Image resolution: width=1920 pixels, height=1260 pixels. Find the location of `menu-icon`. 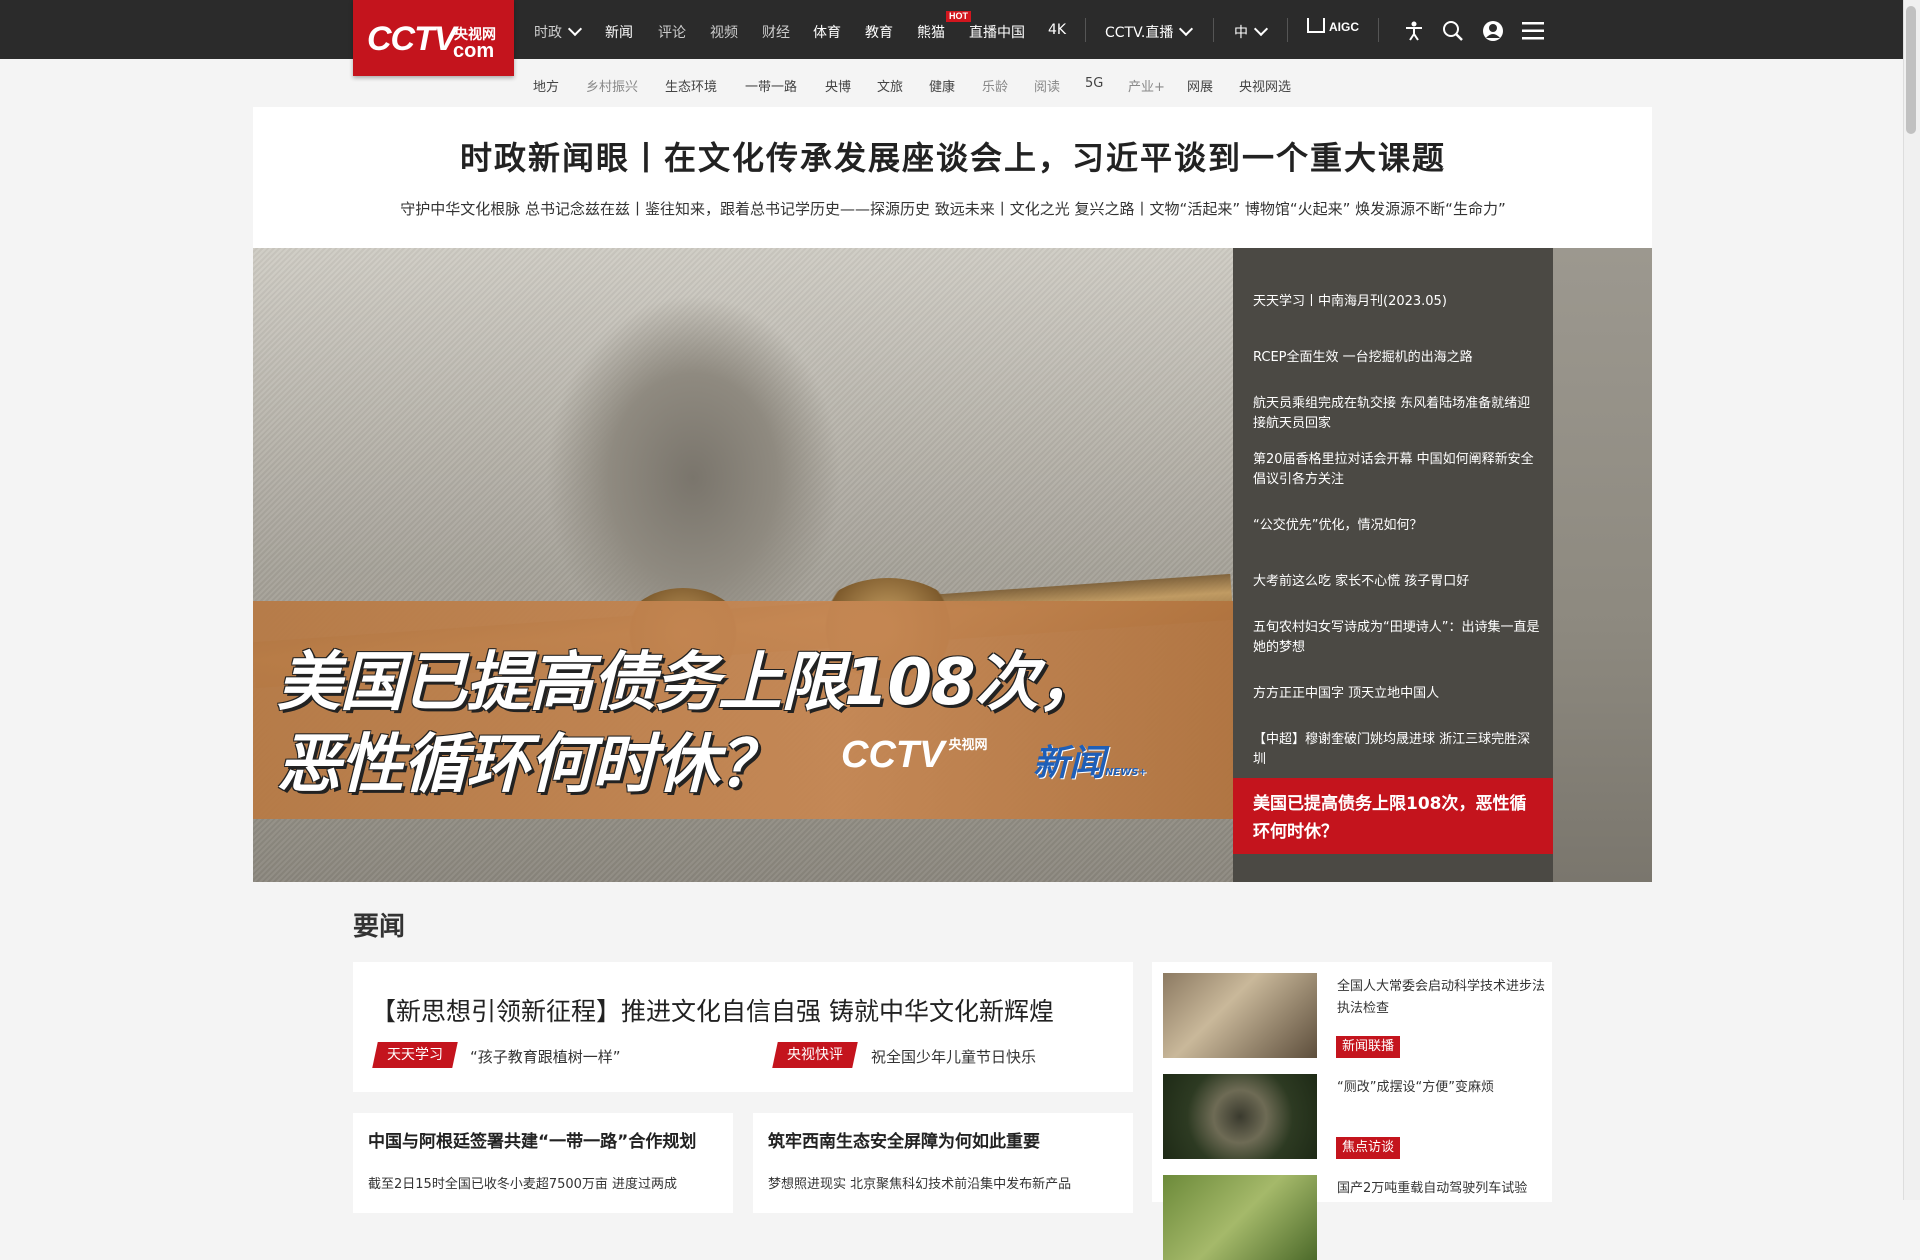

menu-icon is located at coordinates (1533, 31).